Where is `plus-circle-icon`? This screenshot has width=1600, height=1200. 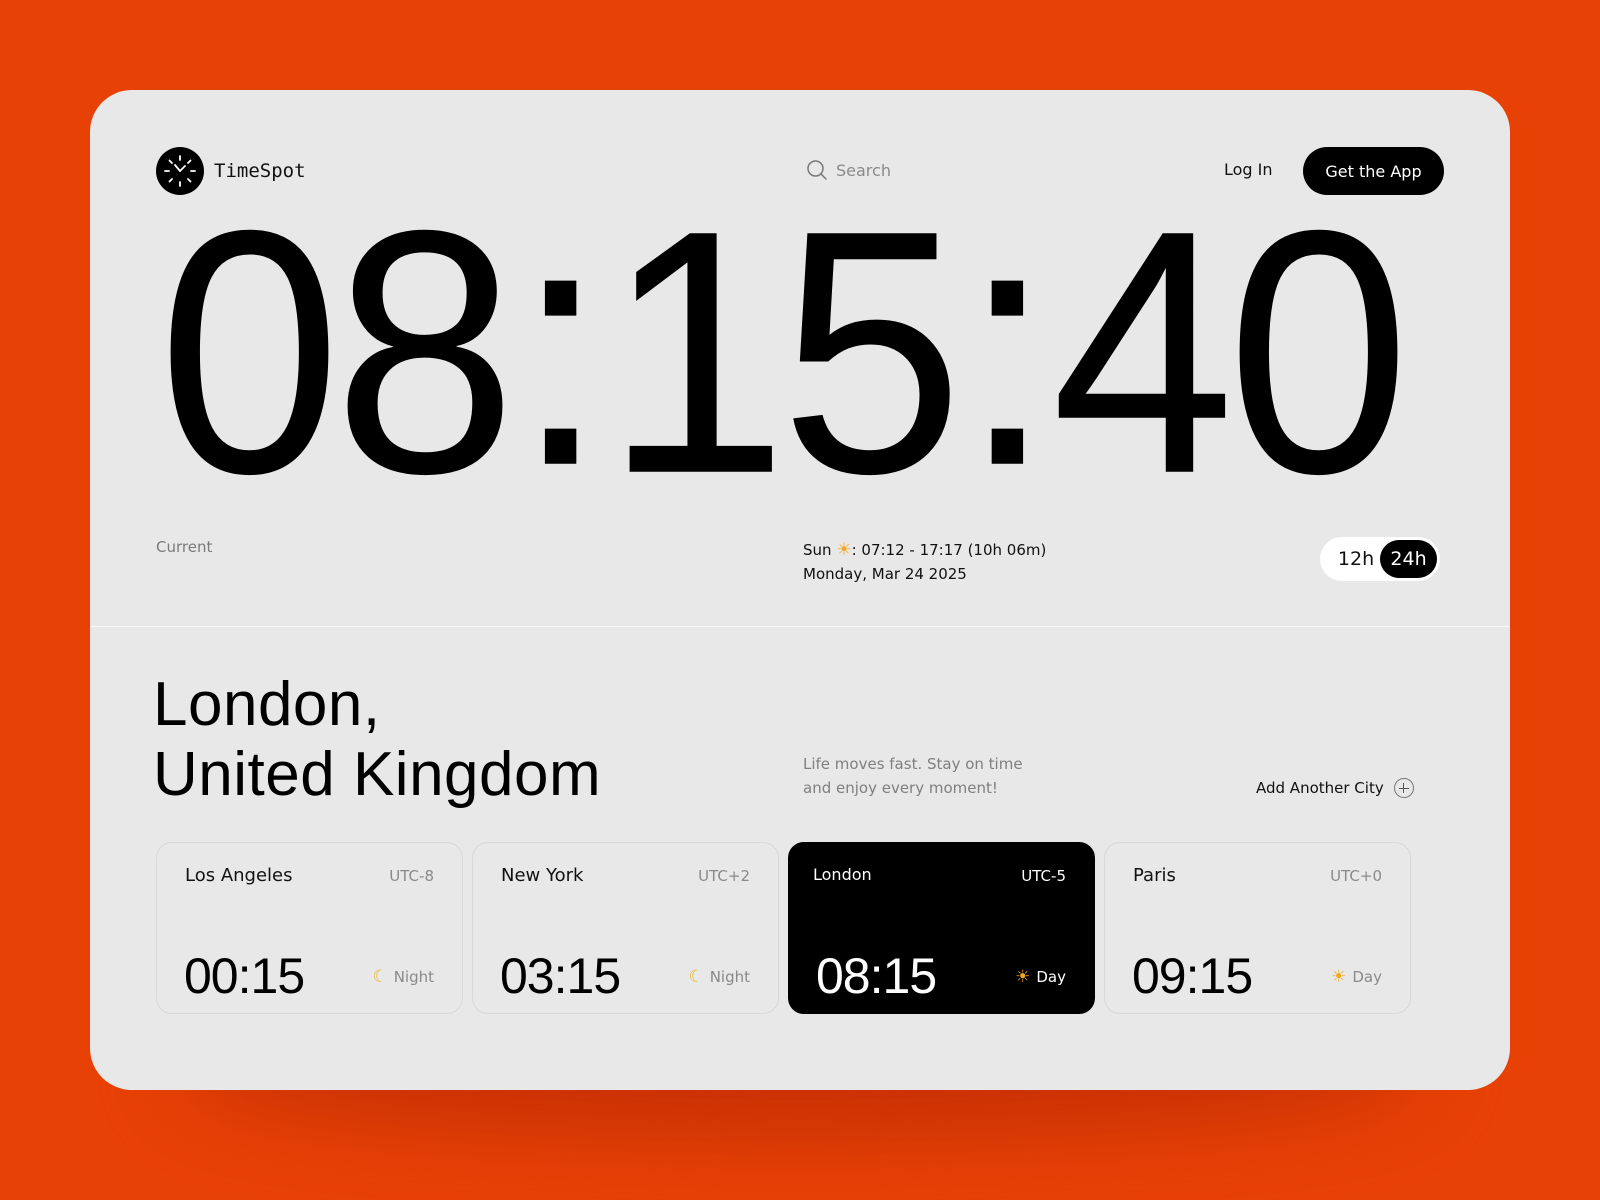 plus-circle-icon is located at coordinates (1403, 788).